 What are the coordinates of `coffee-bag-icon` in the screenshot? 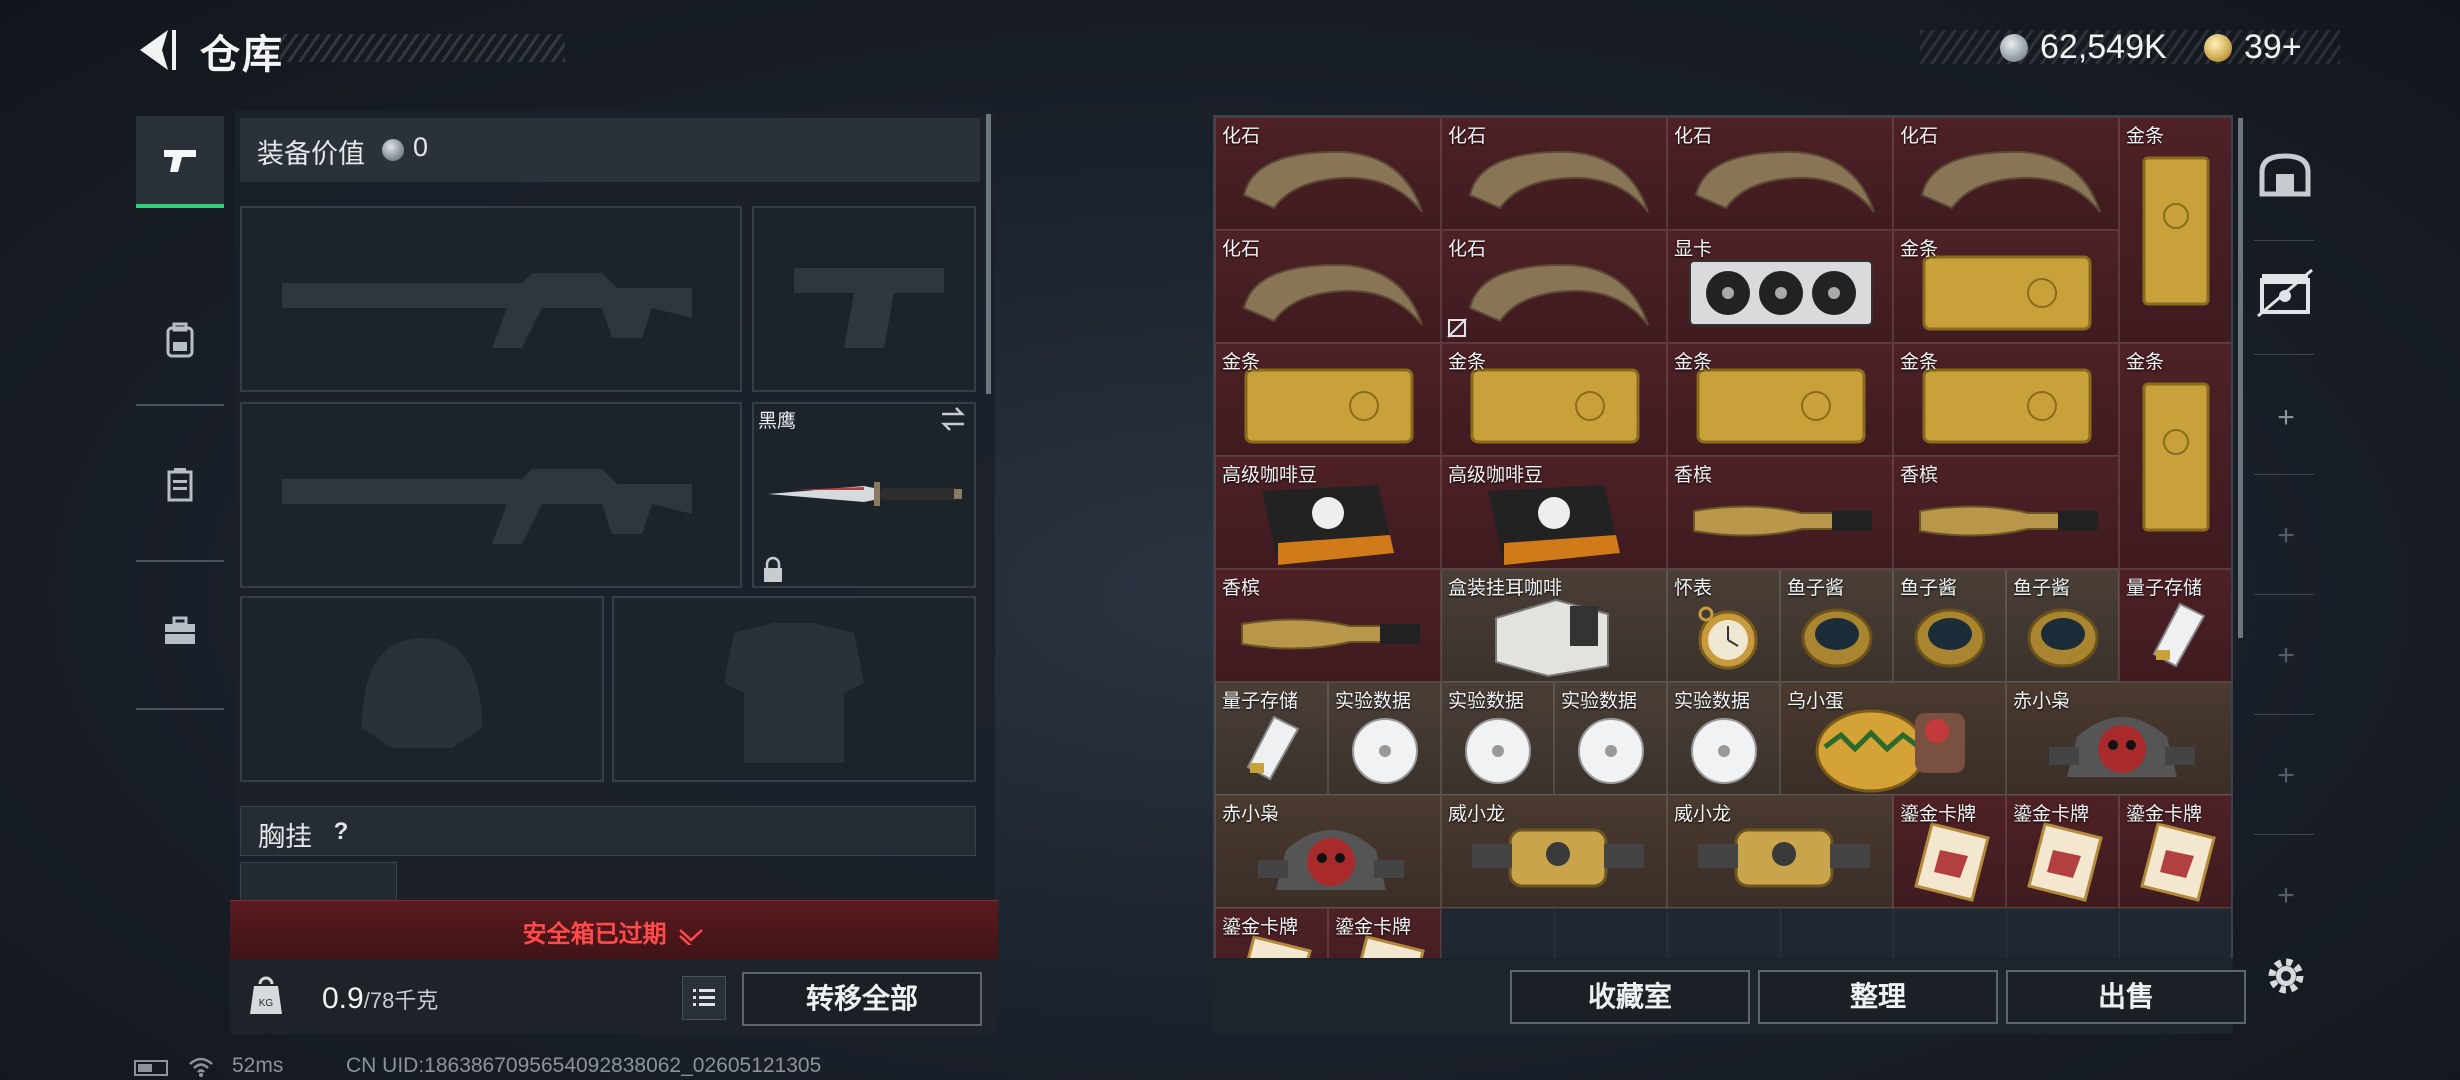 It's located at (1328, 525).